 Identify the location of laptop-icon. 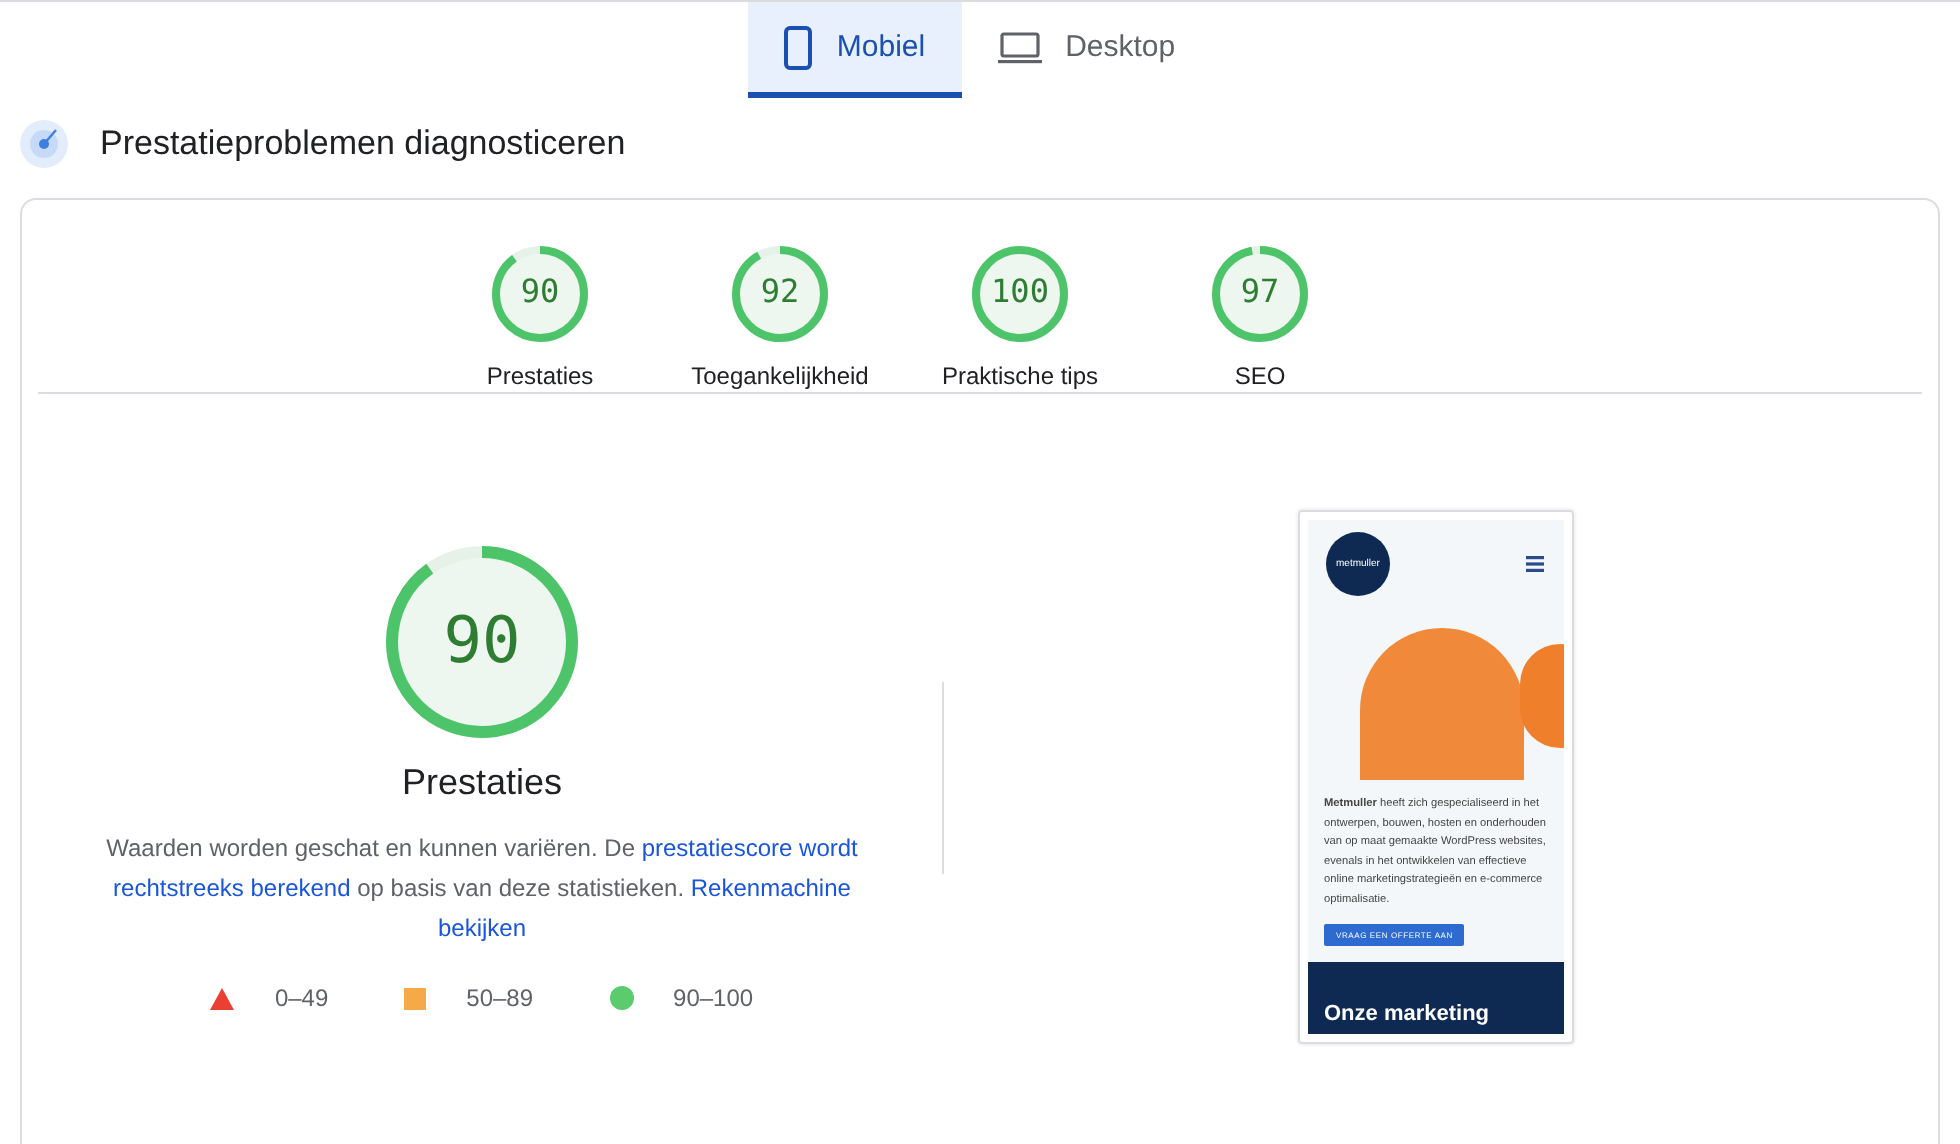
(1019, 47).